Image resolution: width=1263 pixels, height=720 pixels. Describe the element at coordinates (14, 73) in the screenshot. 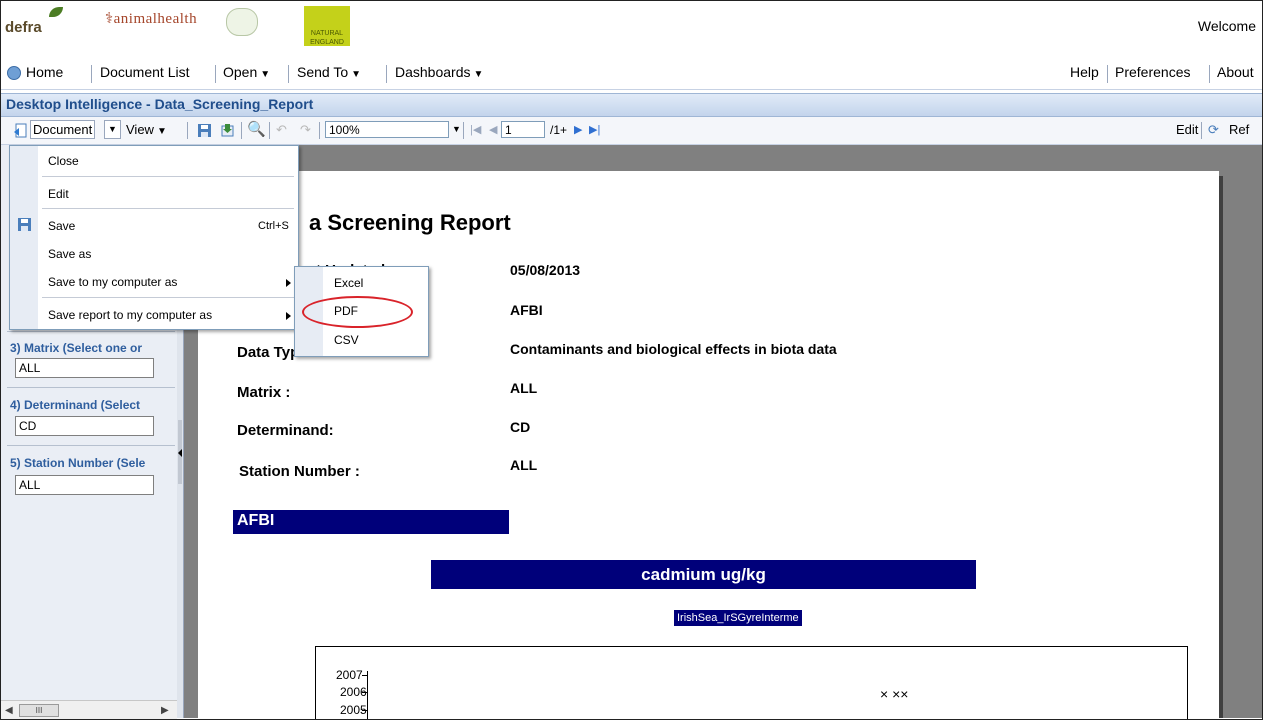

I see `home-icon` at that location.